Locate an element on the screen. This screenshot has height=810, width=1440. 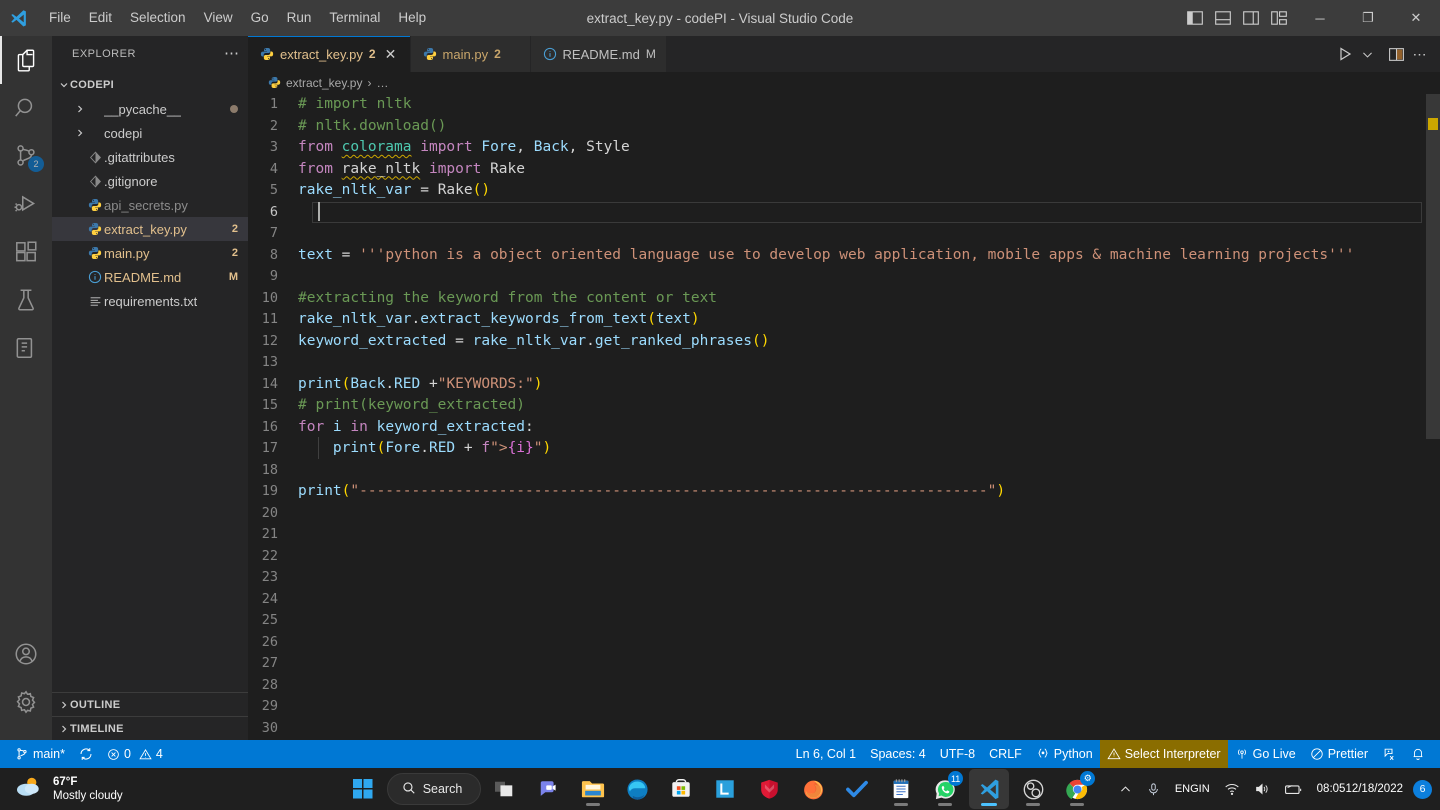
chevron-down-icon is located at coordinates (1367, 54).